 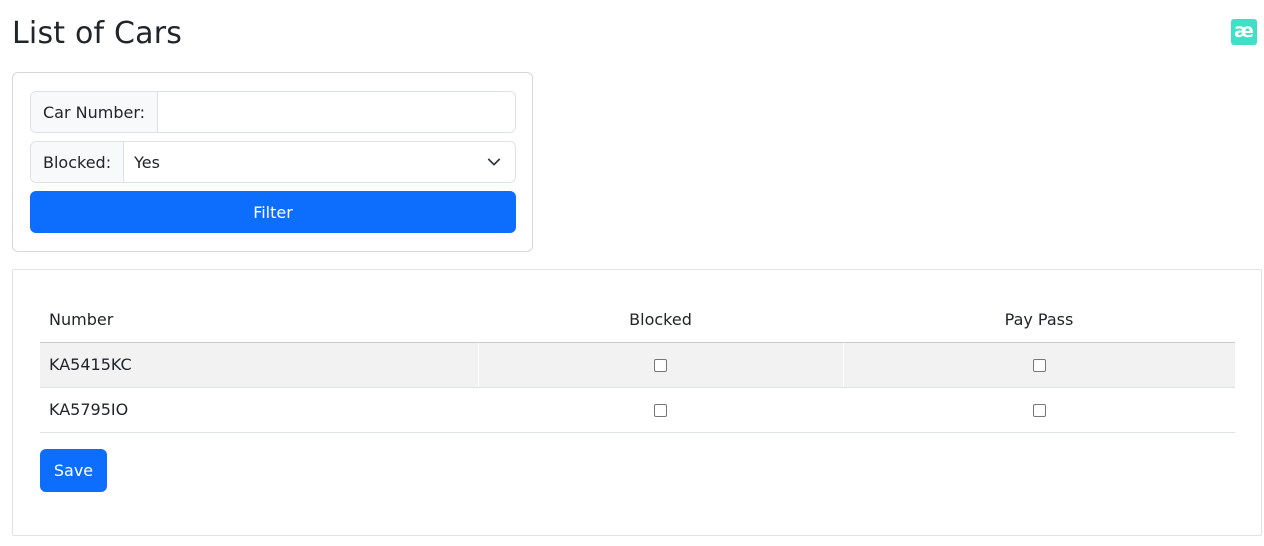 What do you see at coordinates (95, 112) in the screenshot?
I see `car-number-label: Car Number:` at bounding box center [95, 112].